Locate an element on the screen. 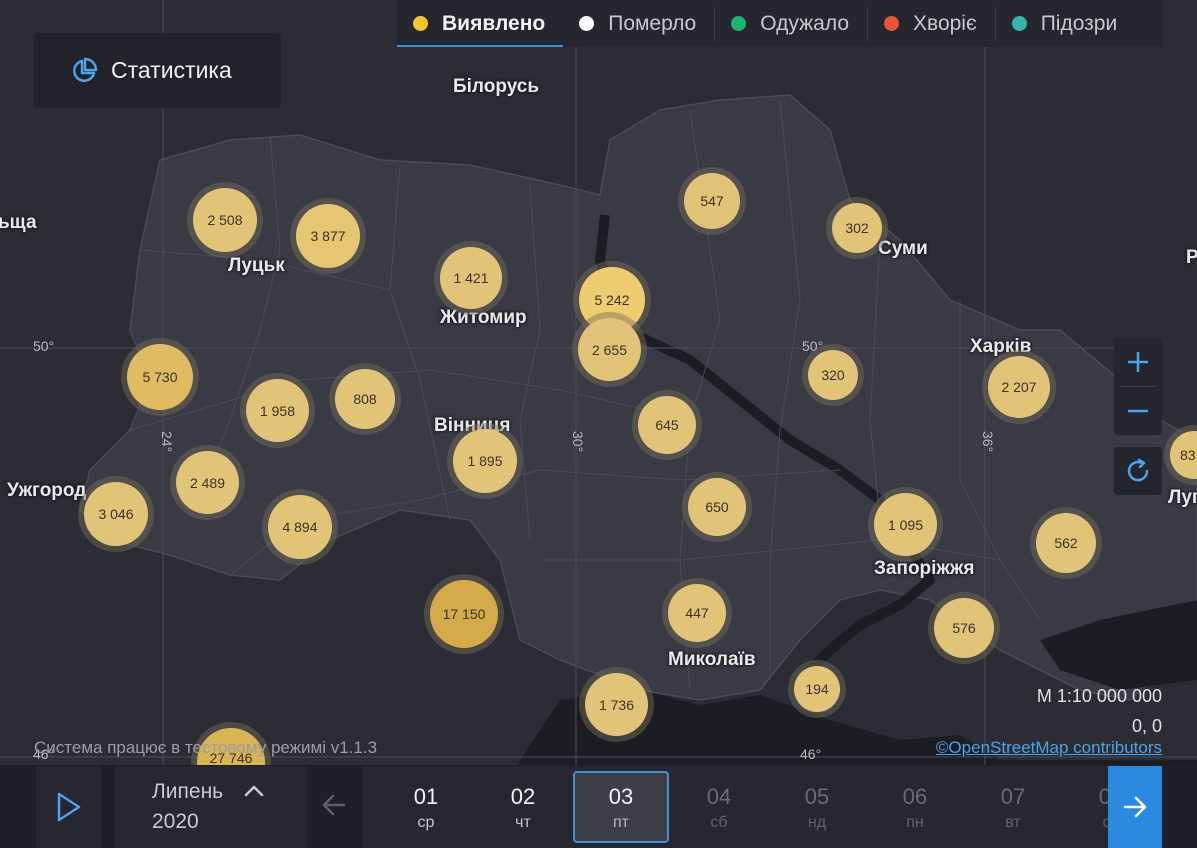 Image resolution: width=1197 pixels, height=848 pixels. legend-item-recovered: Одужало is located at coordinates (791, 23).